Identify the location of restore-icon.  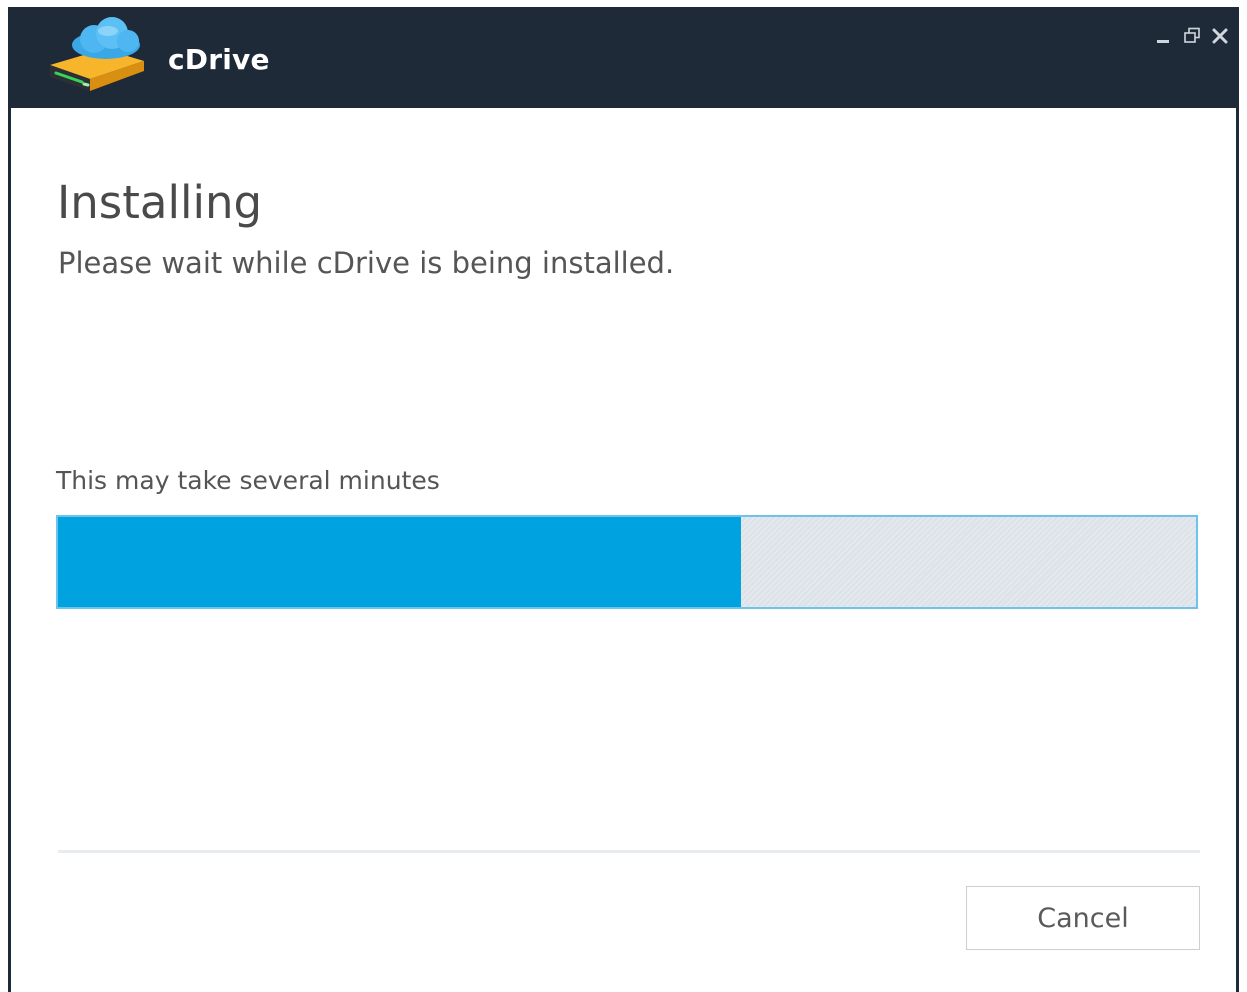
(1192, 36).